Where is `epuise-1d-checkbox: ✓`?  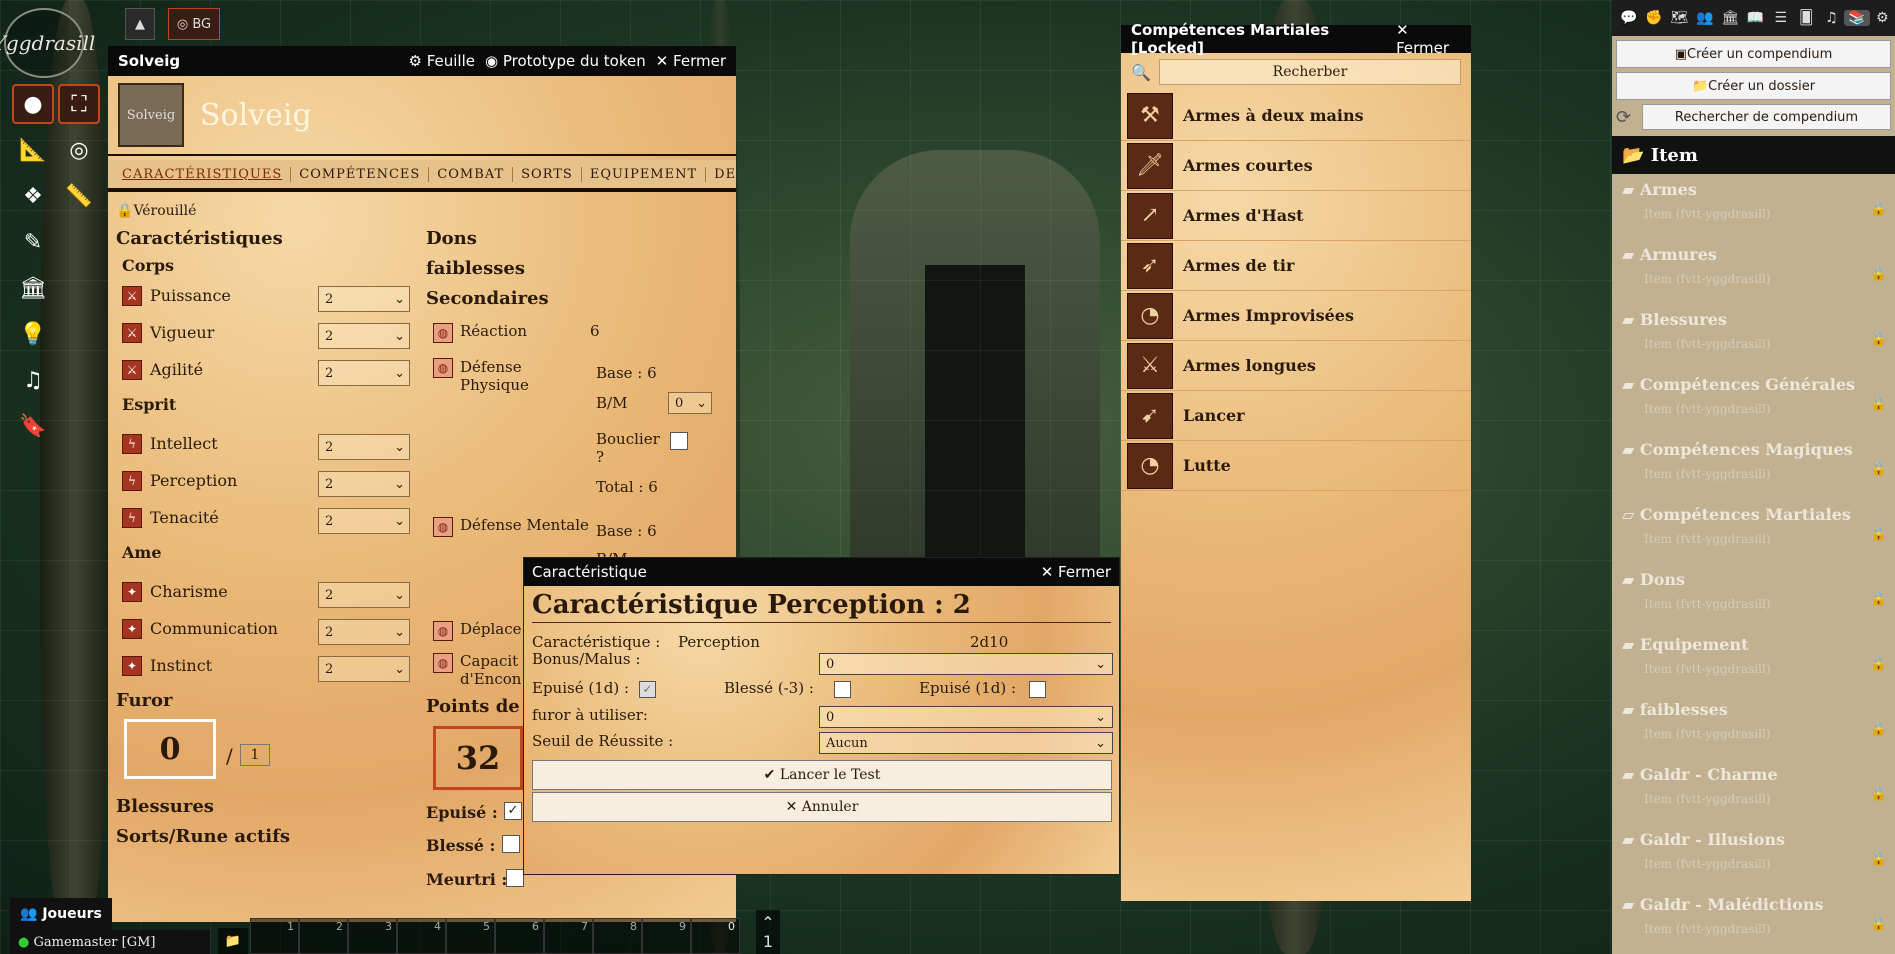 epuise-1d-checkbox: ✓ is located at coordinates (647, 689).